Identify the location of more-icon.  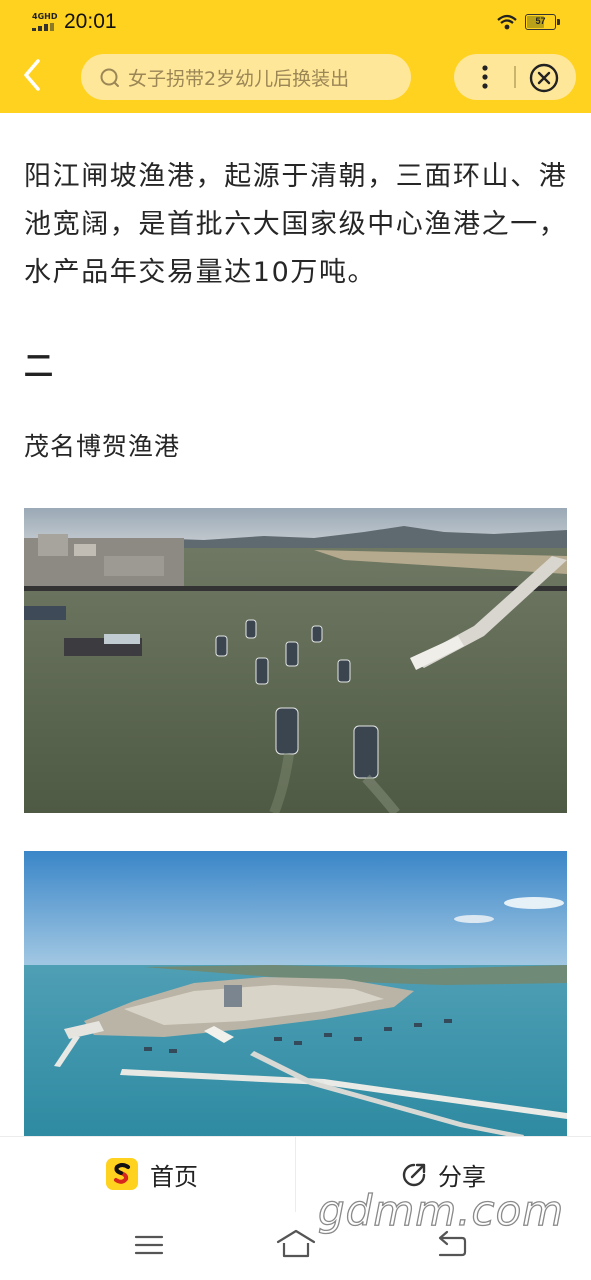
(485, 77).